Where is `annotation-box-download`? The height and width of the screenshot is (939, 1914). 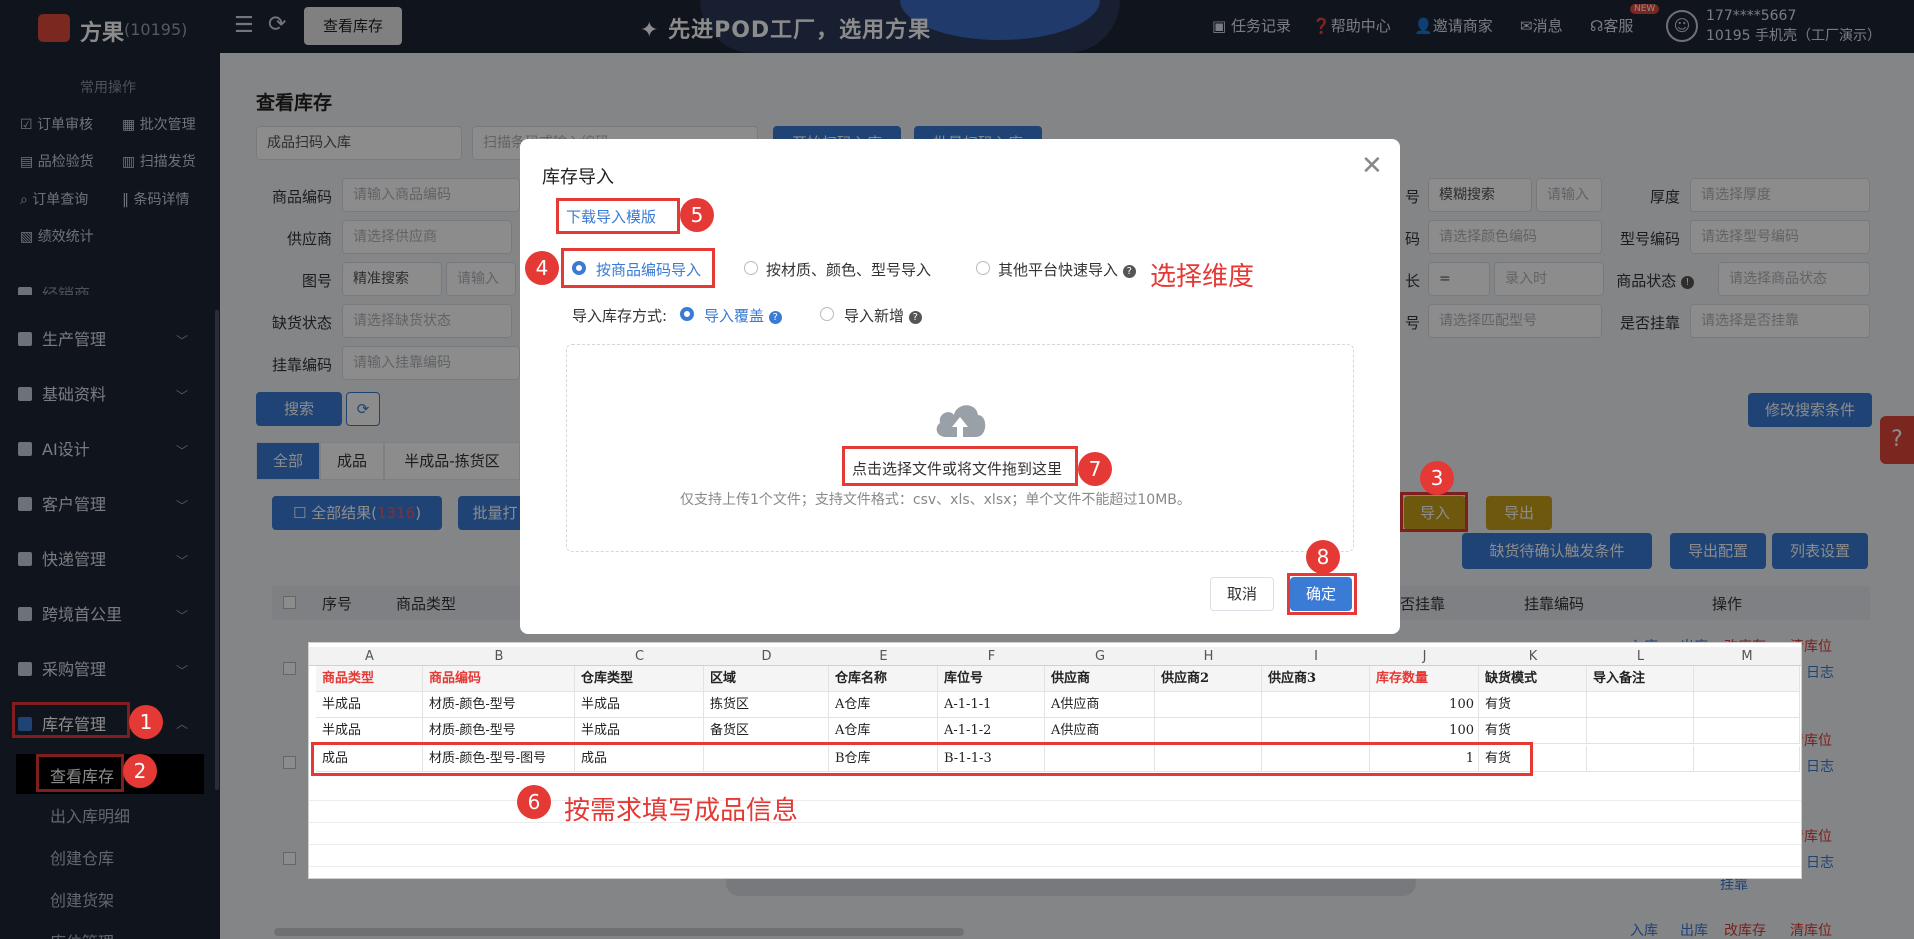
annotation-box-download is located at coordinates (618, 216).